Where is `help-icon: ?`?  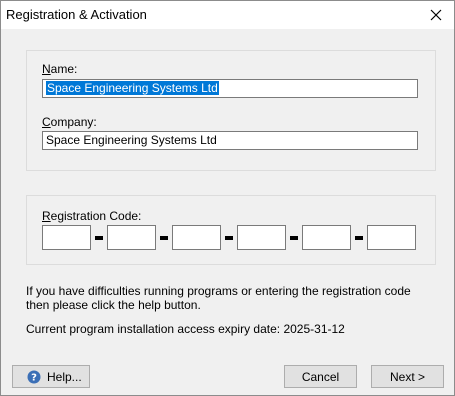 help-icon: ? is located at coordinates (34, 376).